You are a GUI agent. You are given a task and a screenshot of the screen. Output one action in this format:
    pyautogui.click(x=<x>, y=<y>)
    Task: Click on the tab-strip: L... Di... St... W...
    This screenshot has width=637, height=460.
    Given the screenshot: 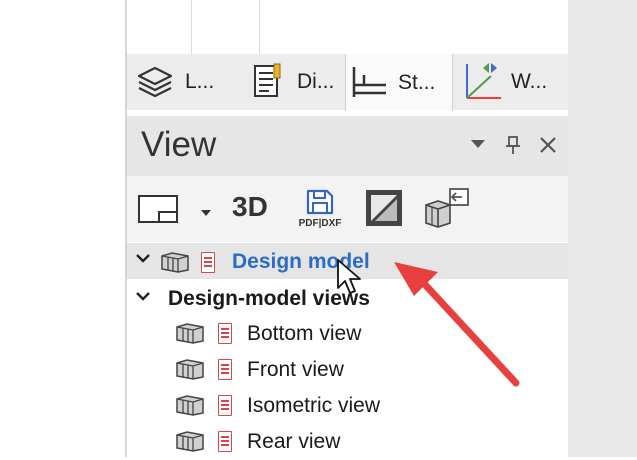 What is the action you would take?
    pyautogui.click(x=347, y=82)
    